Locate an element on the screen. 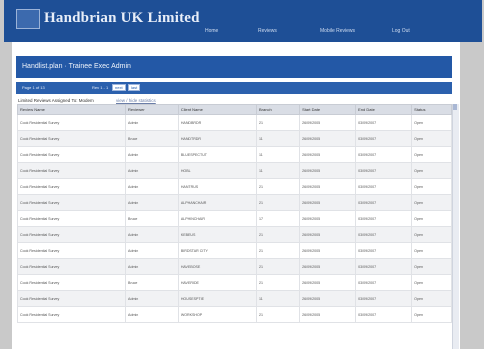  col-branch: Branch is located at coordinates (278, 109).